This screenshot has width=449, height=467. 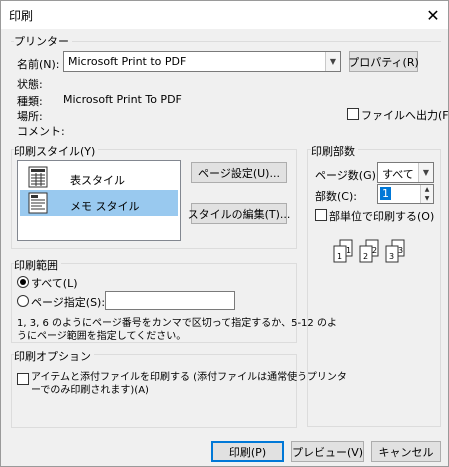 What do you see at coordinates (170, 300) in the screenshot?
I see `range-pages-input` at bounding box center [170, 300].